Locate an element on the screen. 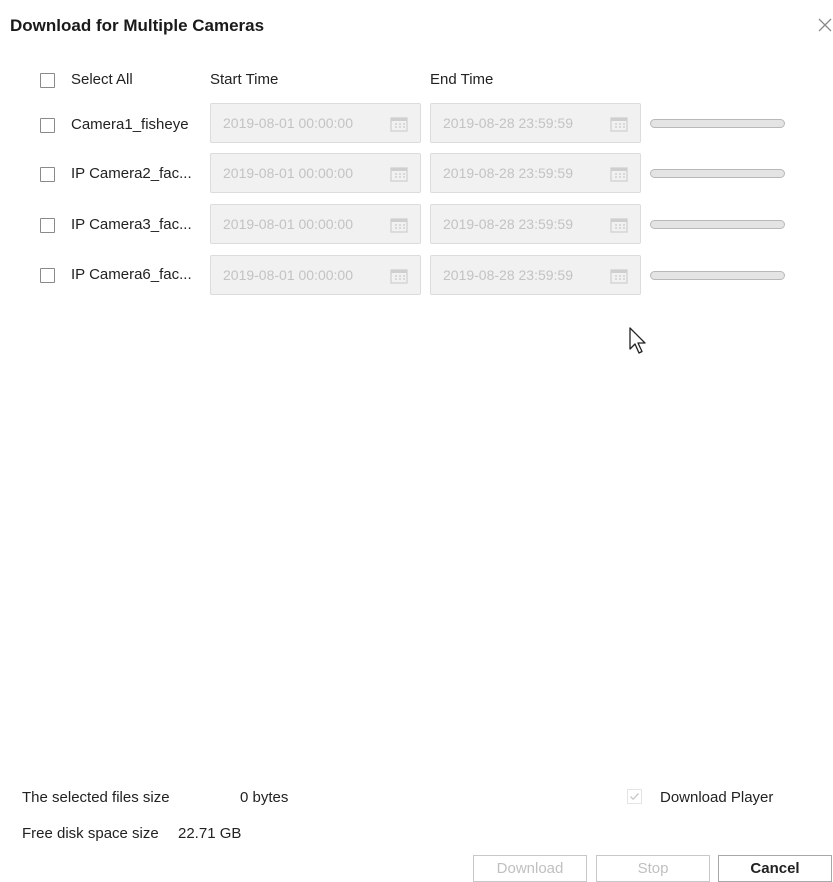 The image size is (833, 882). stop-button: Stop is located at coordinates (653, 868).